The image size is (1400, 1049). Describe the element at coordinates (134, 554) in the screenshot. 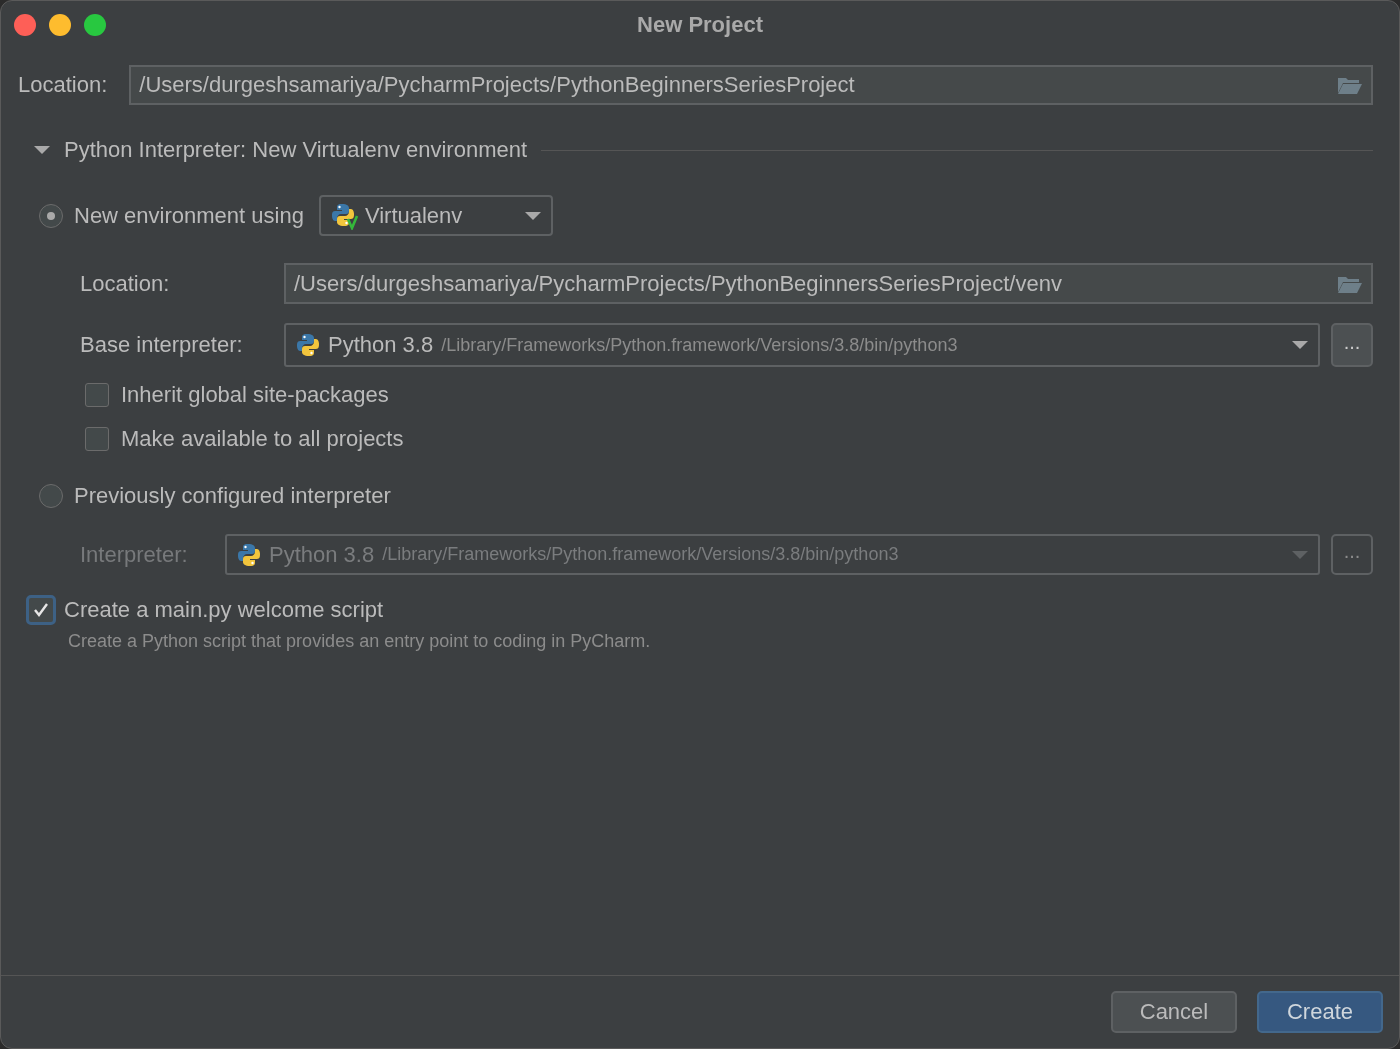

I see `field-label: Interpreter:` at that location.